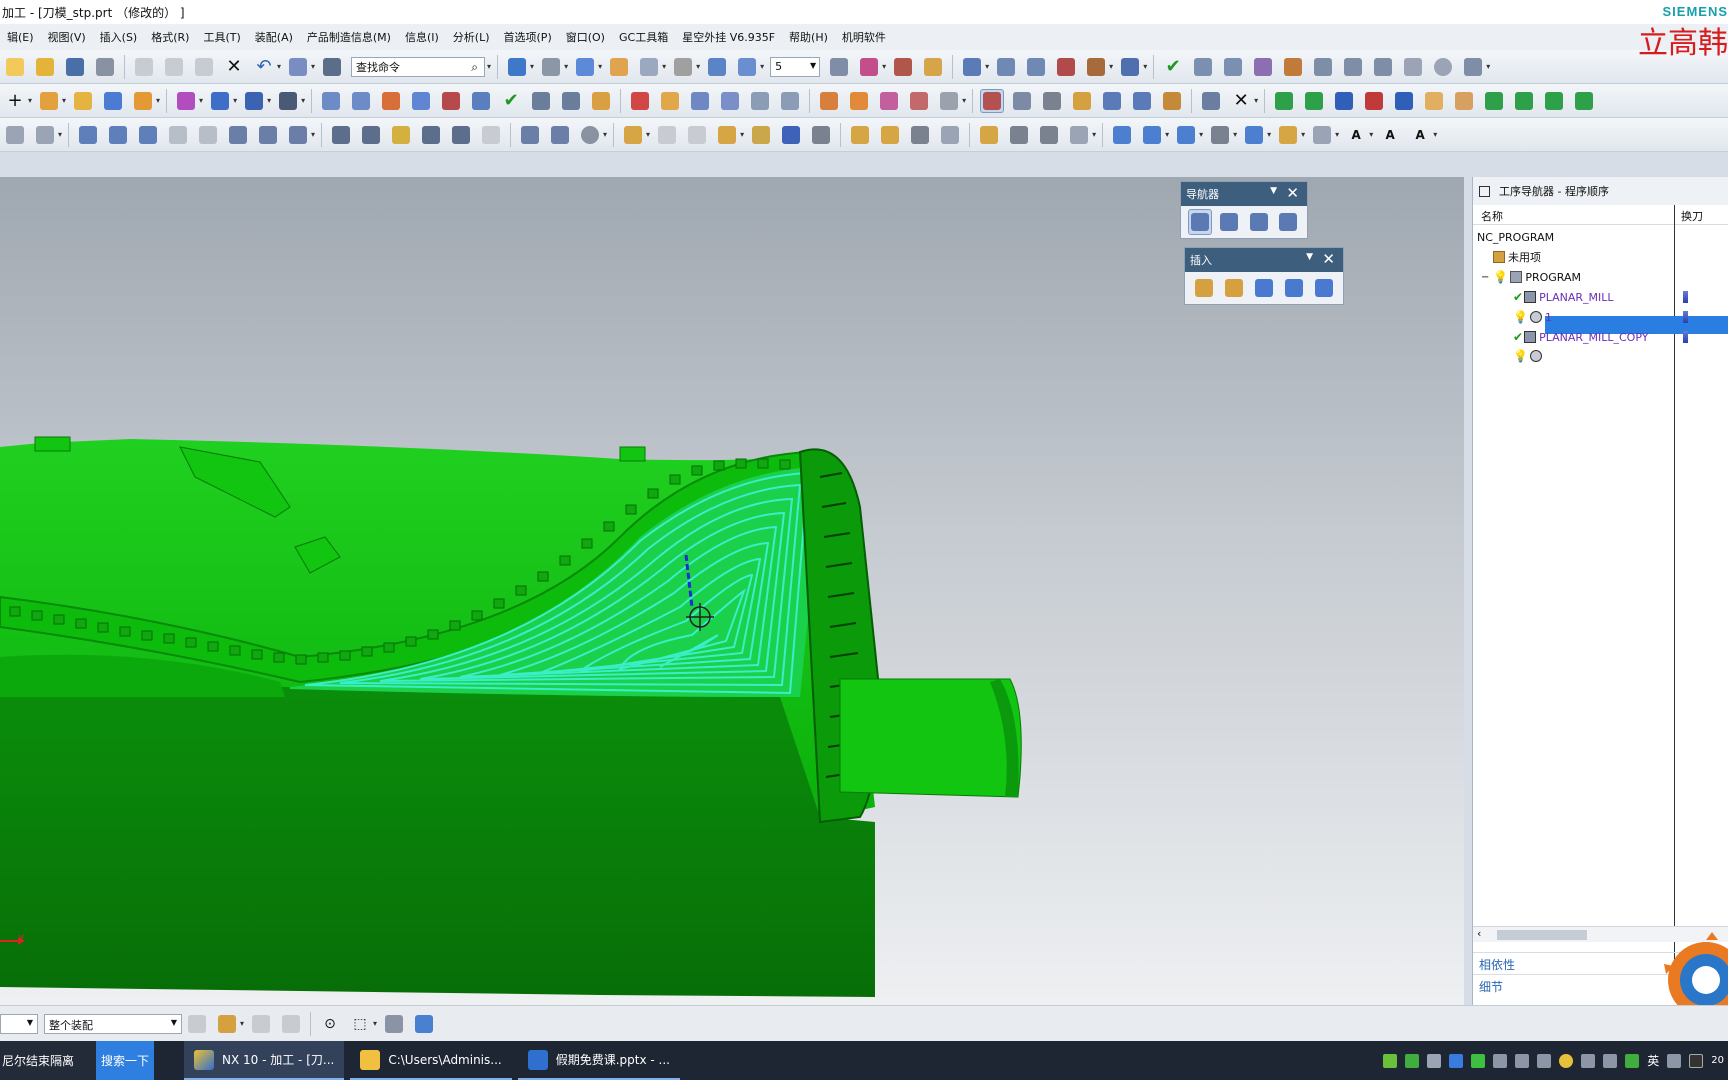 The image size is (1728, 1080). Describe the element at coordinates (1186, 135) in the screenshot. I see `surface-finish-icon` at that location.